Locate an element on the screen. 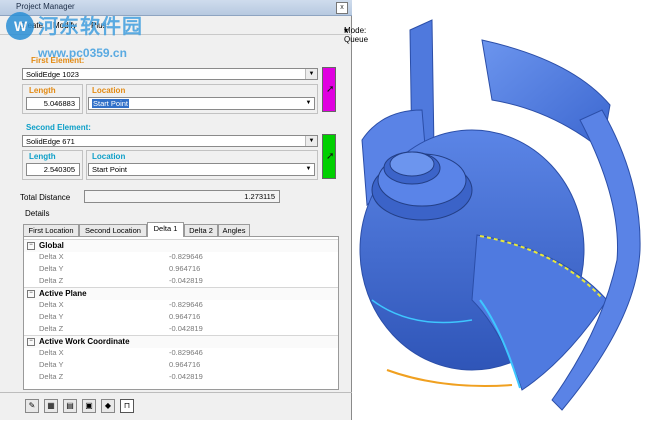 The image size is (653, 422). first-element-pick-button: ➚ is located at coordinates (329, 89).